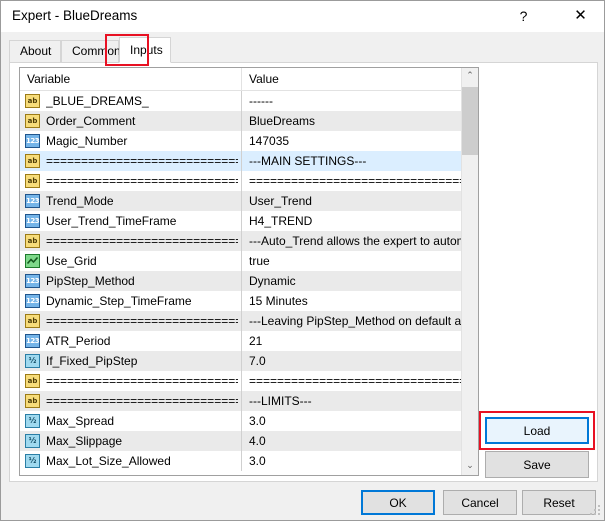  Describe the element at coordinates (351, 201) in the screenshot. I see `cell-value: User_Trend` at that location.